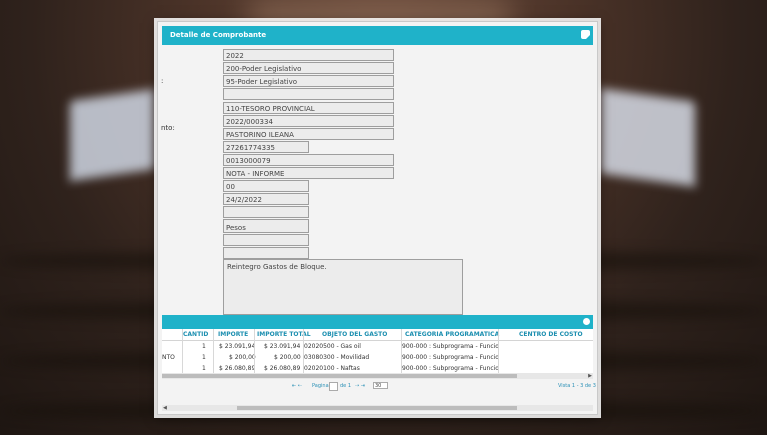 Image resolution: width=767 pixels, height=435 pixels. Describe the element at coordinates (242, 357) in the screenshot. I see `cell-importe: $ 200,00` at that location.